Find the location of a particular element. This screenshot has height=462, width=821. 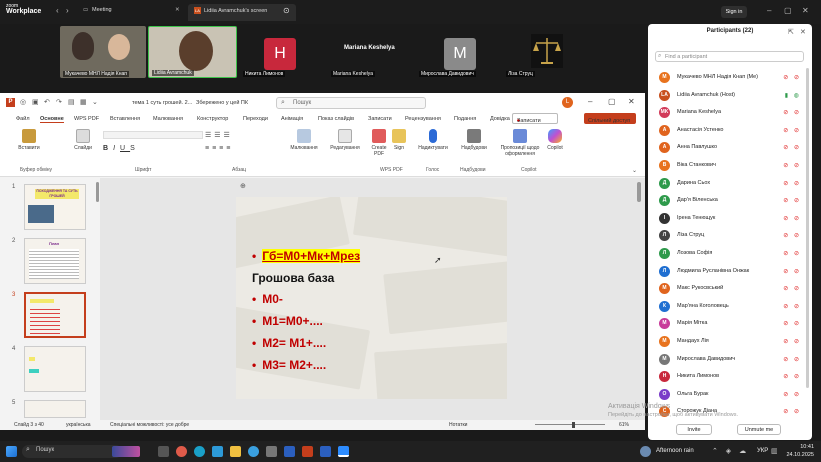

save-icon: ▣ is located at coordinates (35, 102).